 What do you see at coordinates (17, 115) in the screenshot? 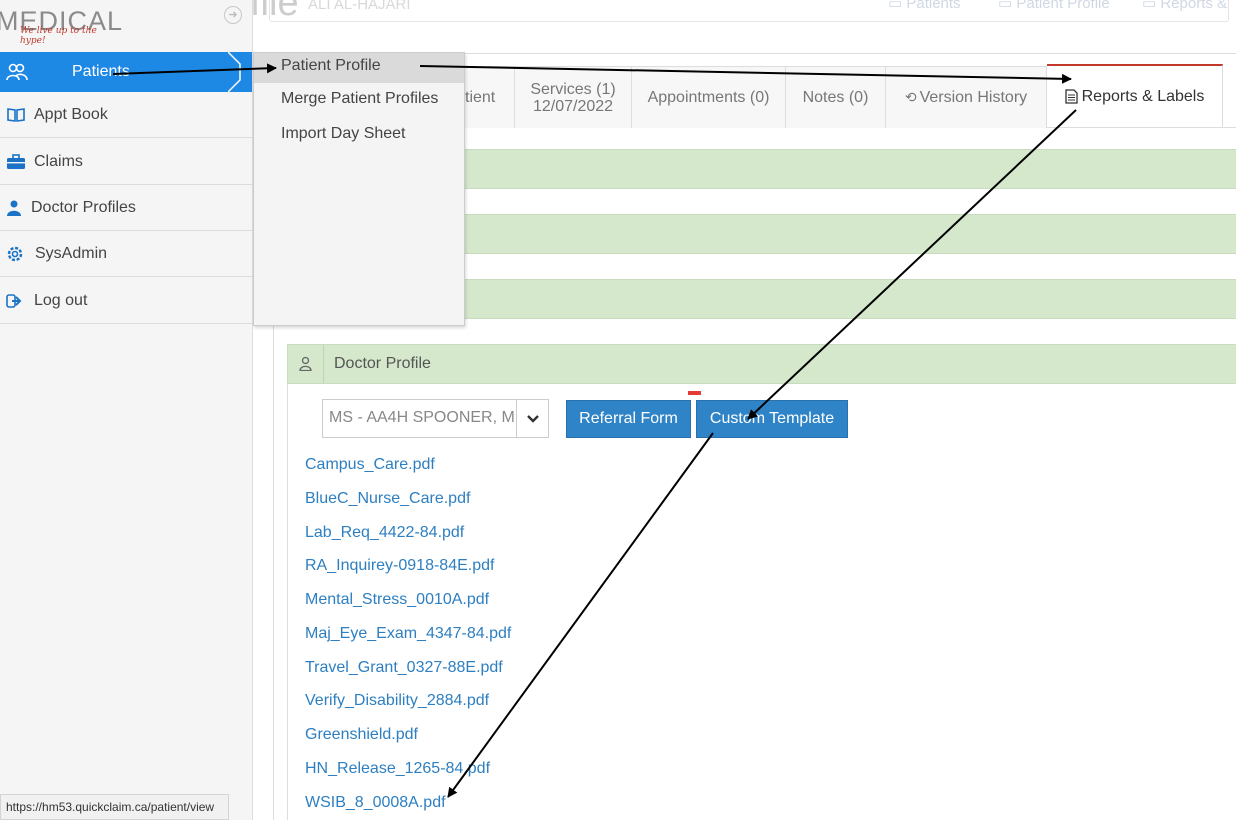
I see `book-icon` at bounding box center [17, 115].